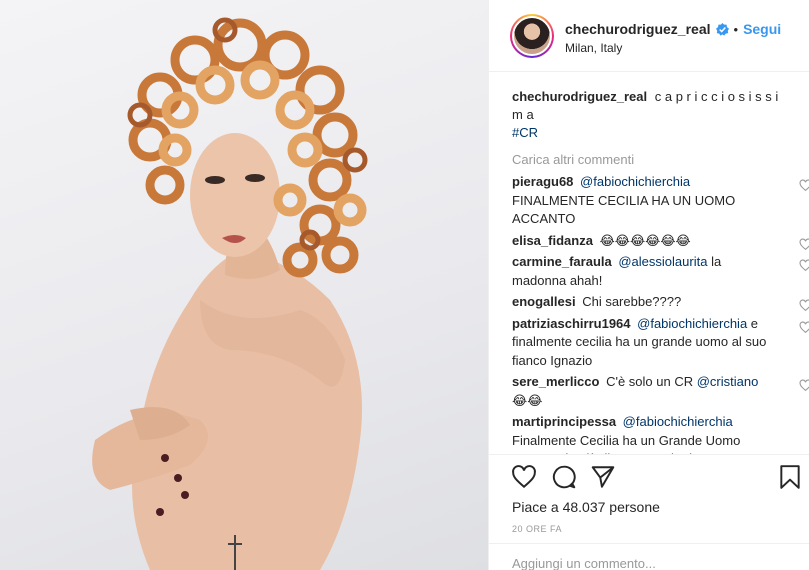 The height and width of the screenshot is (570, 809). Describe the element at coordinates (571, 323) in the screenshot. I see `comment-username: patriziaschirru1964` at that location.